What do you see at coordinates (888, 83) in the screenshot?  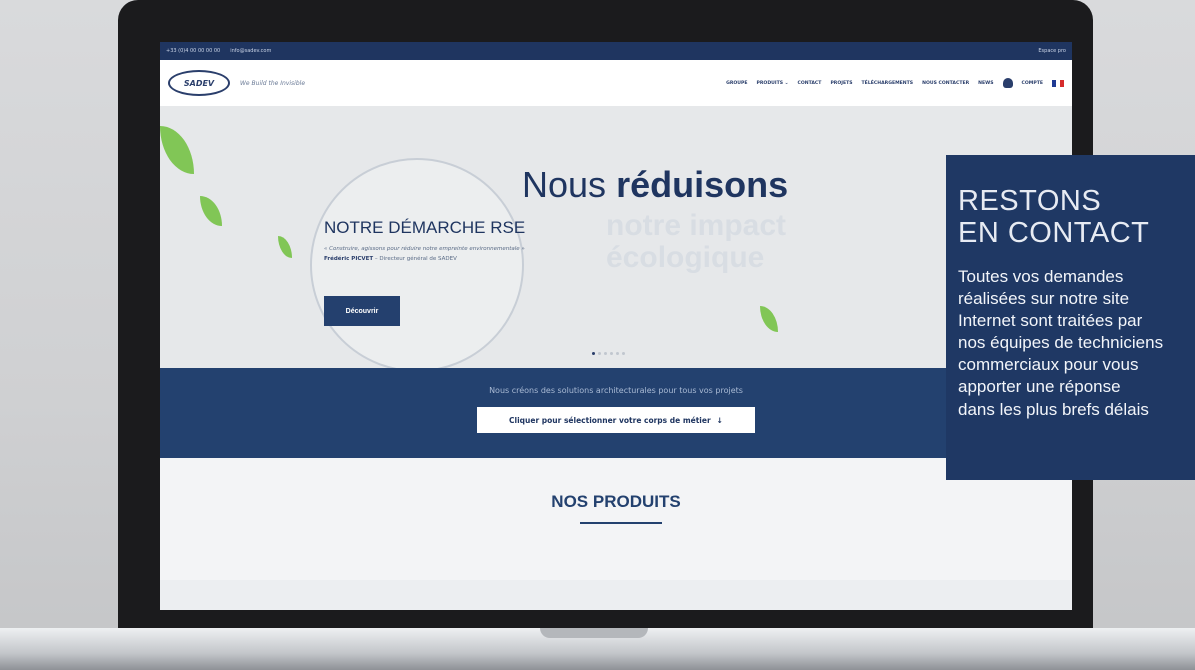 I see `menu-item-telechargements: TÉLÉCHARGEMENTS` at bounding box center [888, 83].